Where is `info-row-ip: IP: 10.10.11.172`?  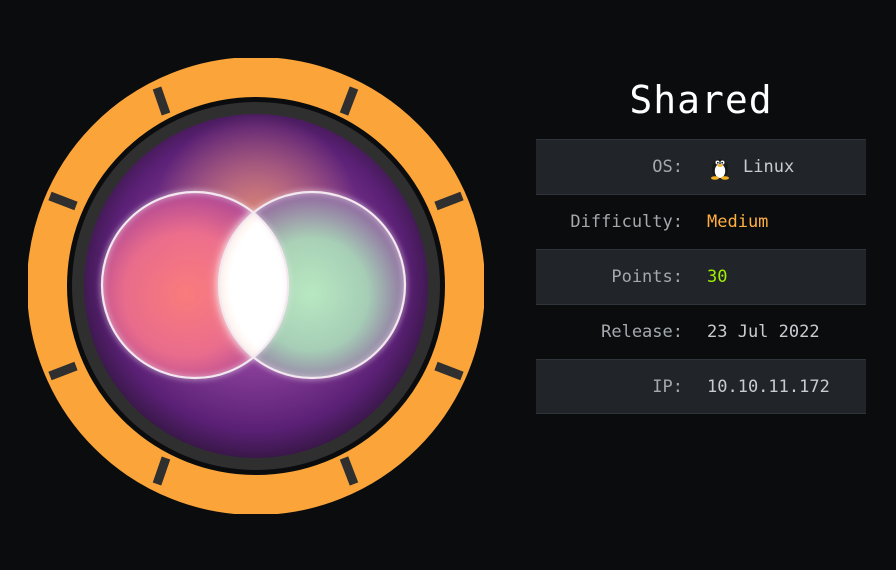
info-row-ip: IP: 10.10.11.172 is located at coordinates (701, 386).